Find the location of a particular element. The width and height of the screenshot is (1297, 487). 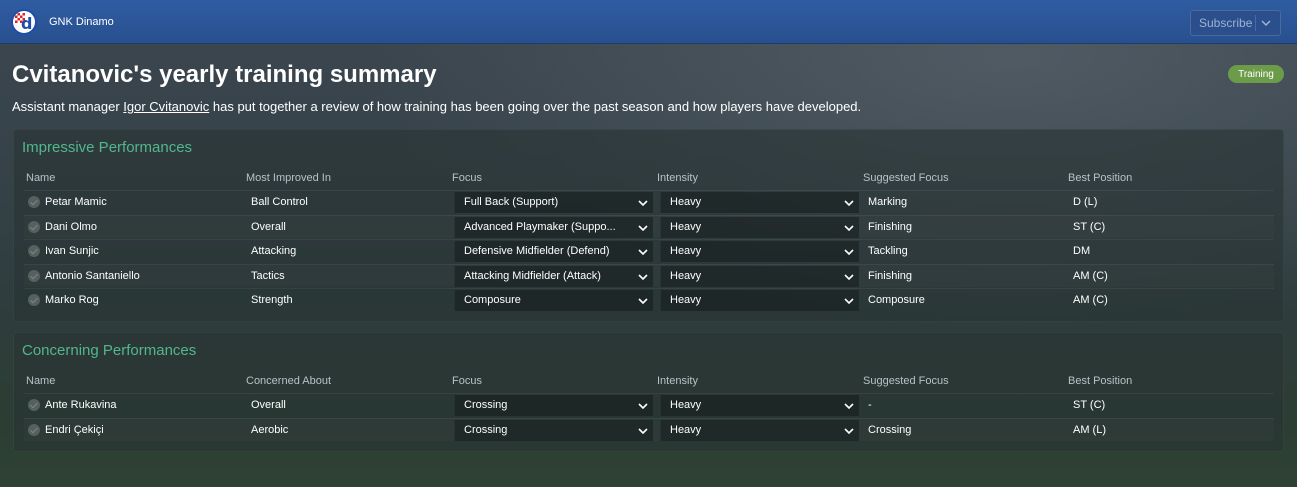

focus-value: Full Back (Support) is located at coordinates (511, 202).